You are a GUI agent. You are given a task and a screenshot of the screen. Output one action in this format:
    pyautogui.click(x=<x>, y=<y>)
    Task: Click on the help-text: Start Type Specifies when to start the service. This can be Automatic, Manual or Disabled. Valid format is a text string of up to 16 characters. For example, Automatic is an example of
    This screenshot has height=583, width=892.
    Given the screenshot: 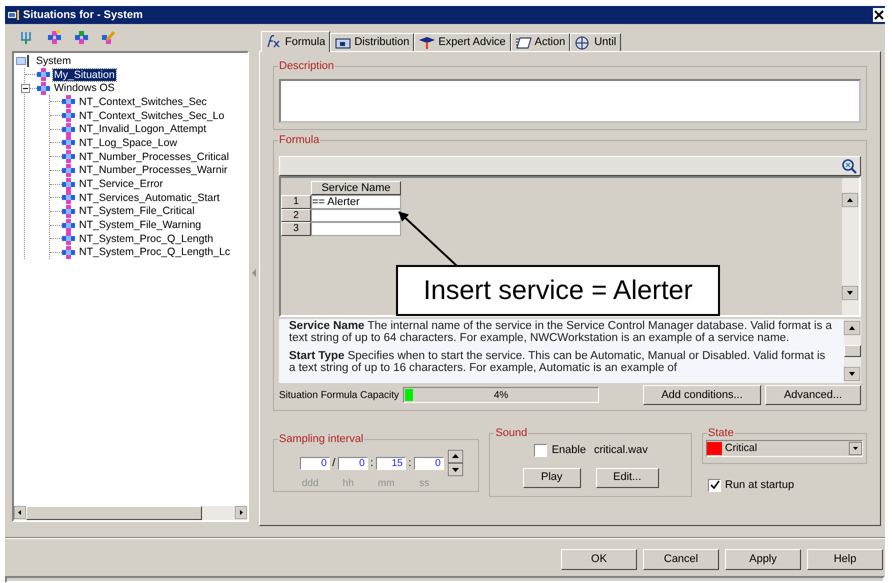 What is the action you would take?
    pyautogui.click(x=557, y=362)
    